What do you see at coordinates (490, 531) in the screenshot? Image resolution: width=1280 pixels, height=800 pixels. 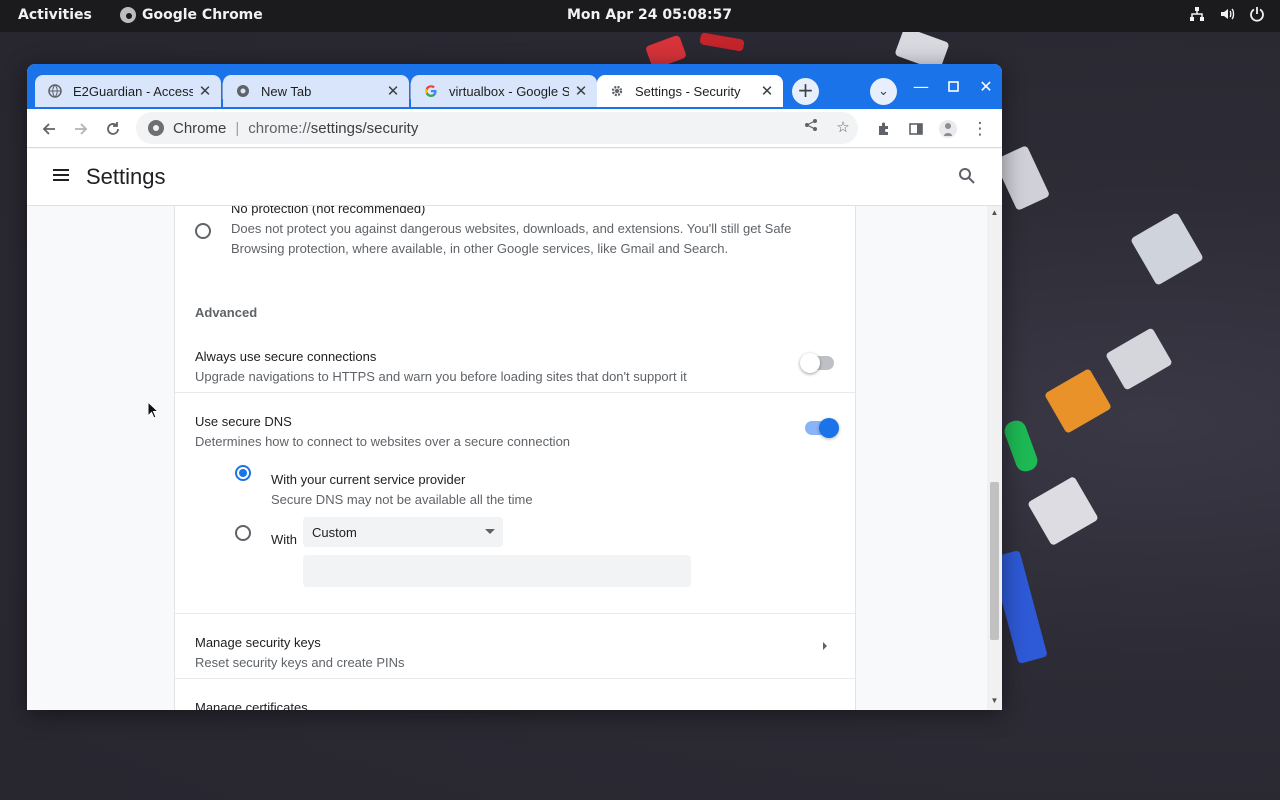 I see `dropdown-caret-icon` at bounding box center [490, 531].